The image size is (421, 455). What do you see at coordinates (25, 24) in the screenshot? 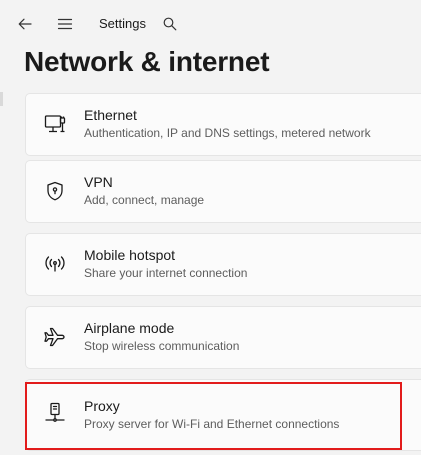
I see `back-arrow-icon` at bounding box center [25, 24].